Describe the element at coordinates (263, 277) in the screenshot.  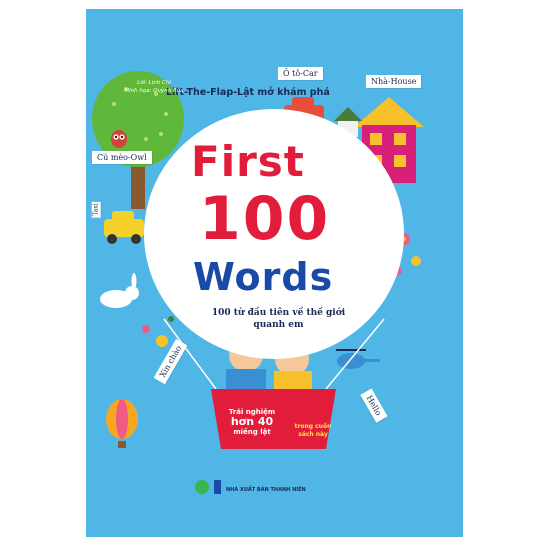
I see `title-words: Words` at that location.